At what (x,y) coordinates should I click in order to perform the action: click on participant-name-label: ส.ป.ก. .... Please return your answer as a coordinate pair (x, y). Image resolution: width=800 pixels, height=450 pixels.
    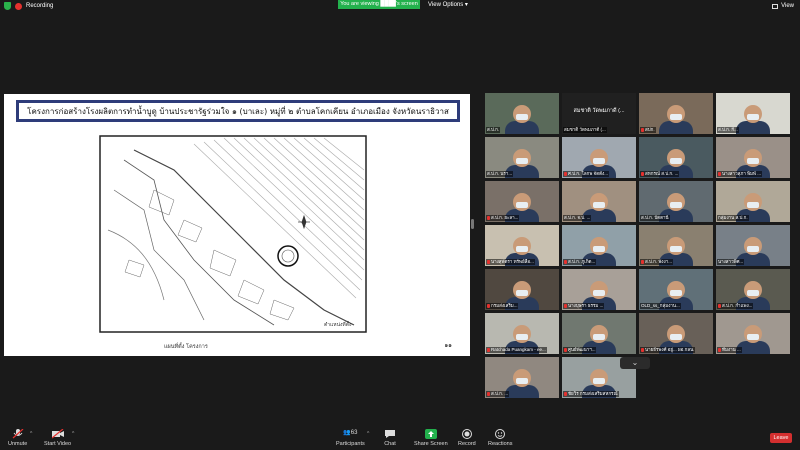
    Looking at the image, I should click on (498, 394).